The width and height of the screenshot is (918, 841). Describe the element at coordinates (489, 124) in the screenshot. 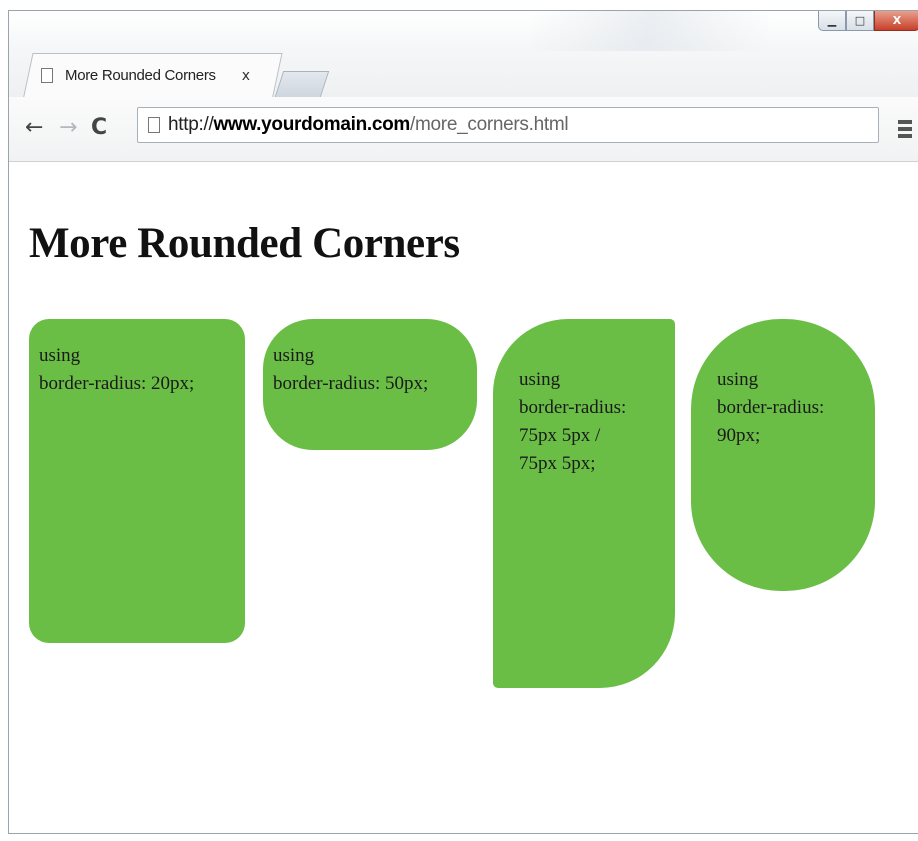

I see `url-path: /more_corners.html` at that location.